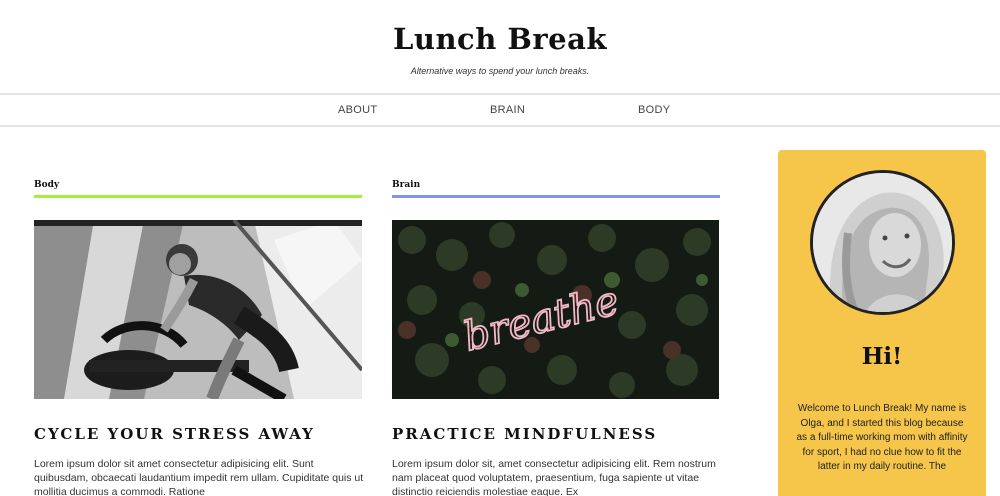 The width and height of the screenshot is (1000, 496). I want to click on post-image-breathe: breathe, so click(555, 309).